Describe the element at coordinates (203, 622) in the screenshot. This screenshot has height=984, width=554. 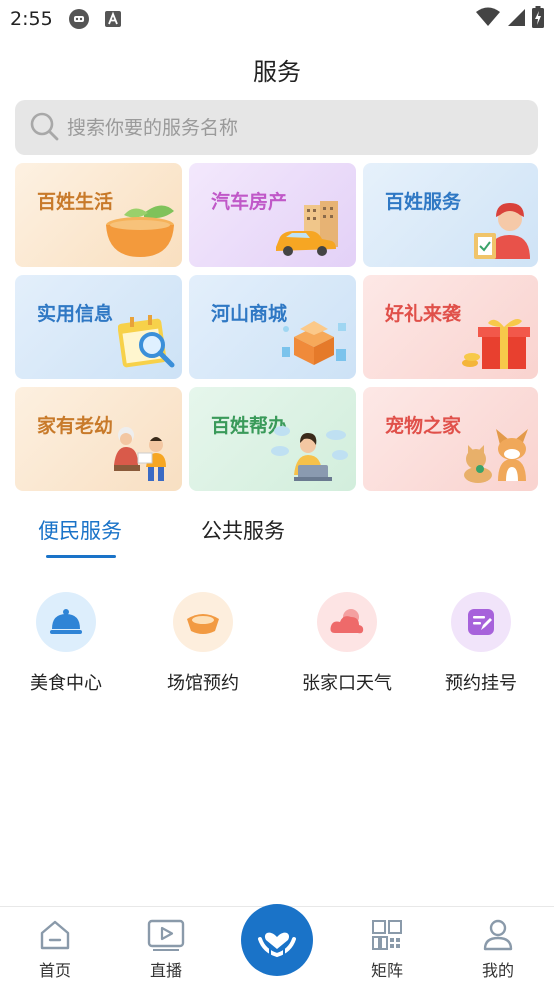
I see `venue-icon` at that location.